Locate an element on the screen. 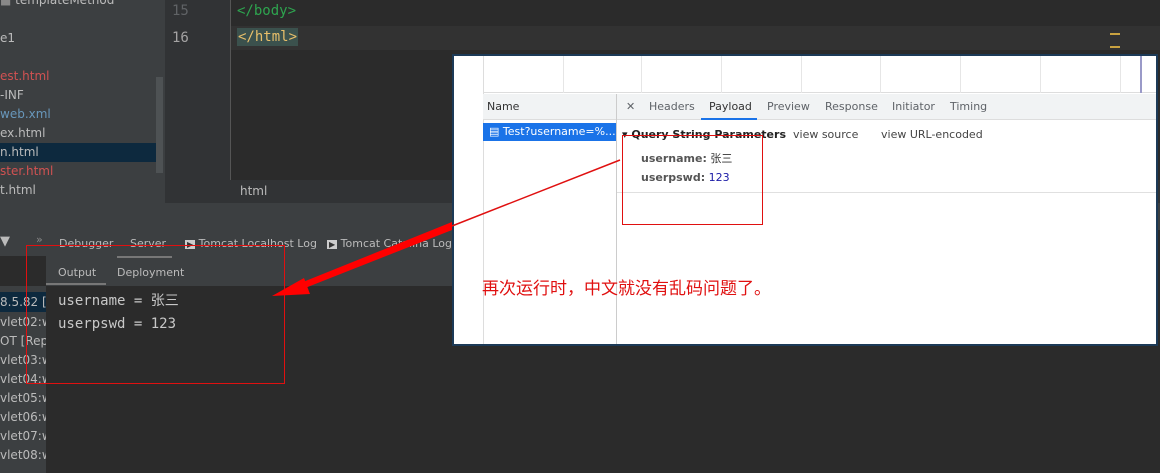 This screenshot has height=473, width=1160. arrow-icon is located at coordinates (446, 227).